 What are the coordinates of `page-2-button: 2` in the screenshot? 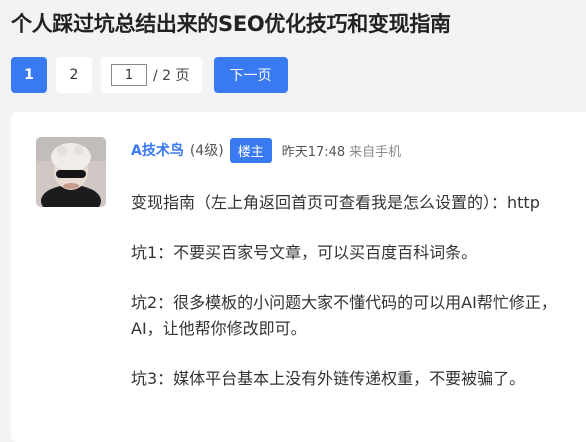 It's located at (74, 75).